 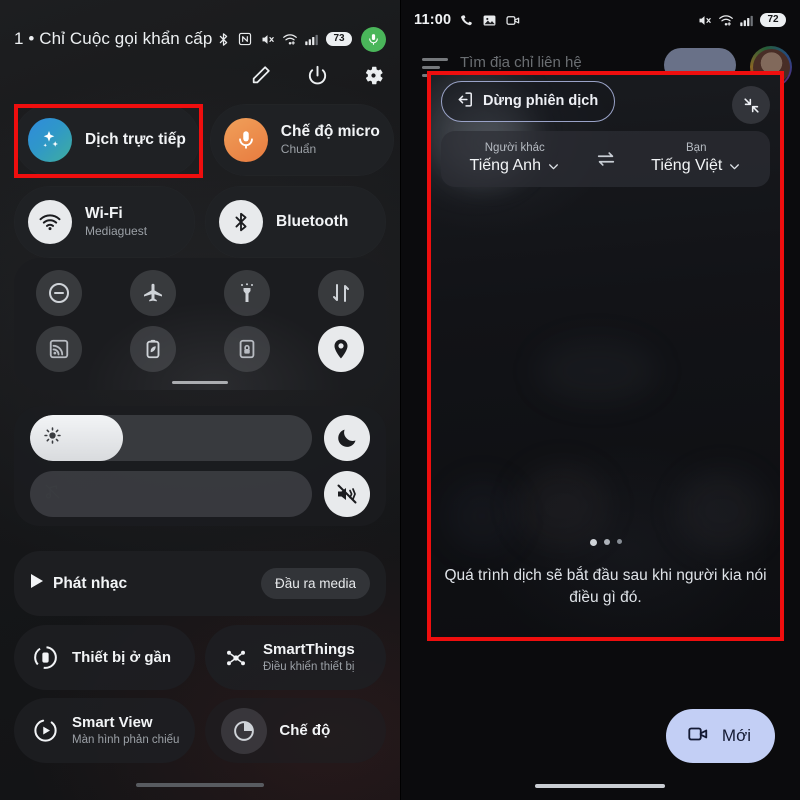 I want to click on location-icon, so click(x=341, y=349).